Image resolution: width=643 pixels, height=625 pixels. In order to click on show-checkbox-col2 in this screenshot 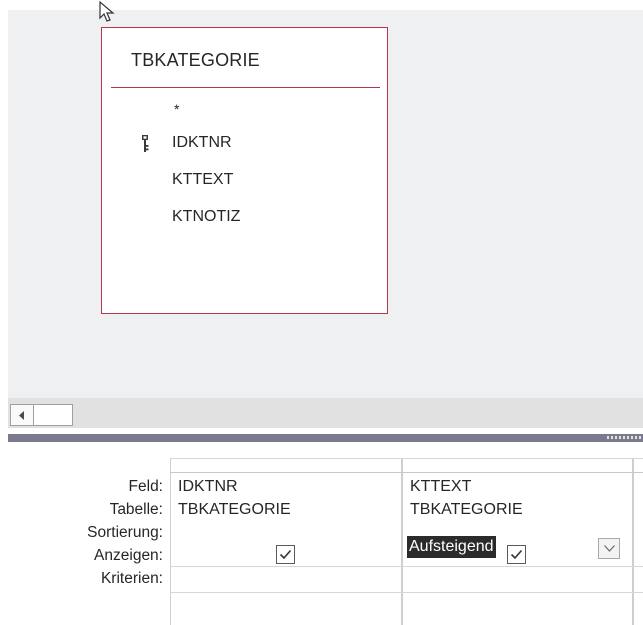, I will do `click(516, 554)`.